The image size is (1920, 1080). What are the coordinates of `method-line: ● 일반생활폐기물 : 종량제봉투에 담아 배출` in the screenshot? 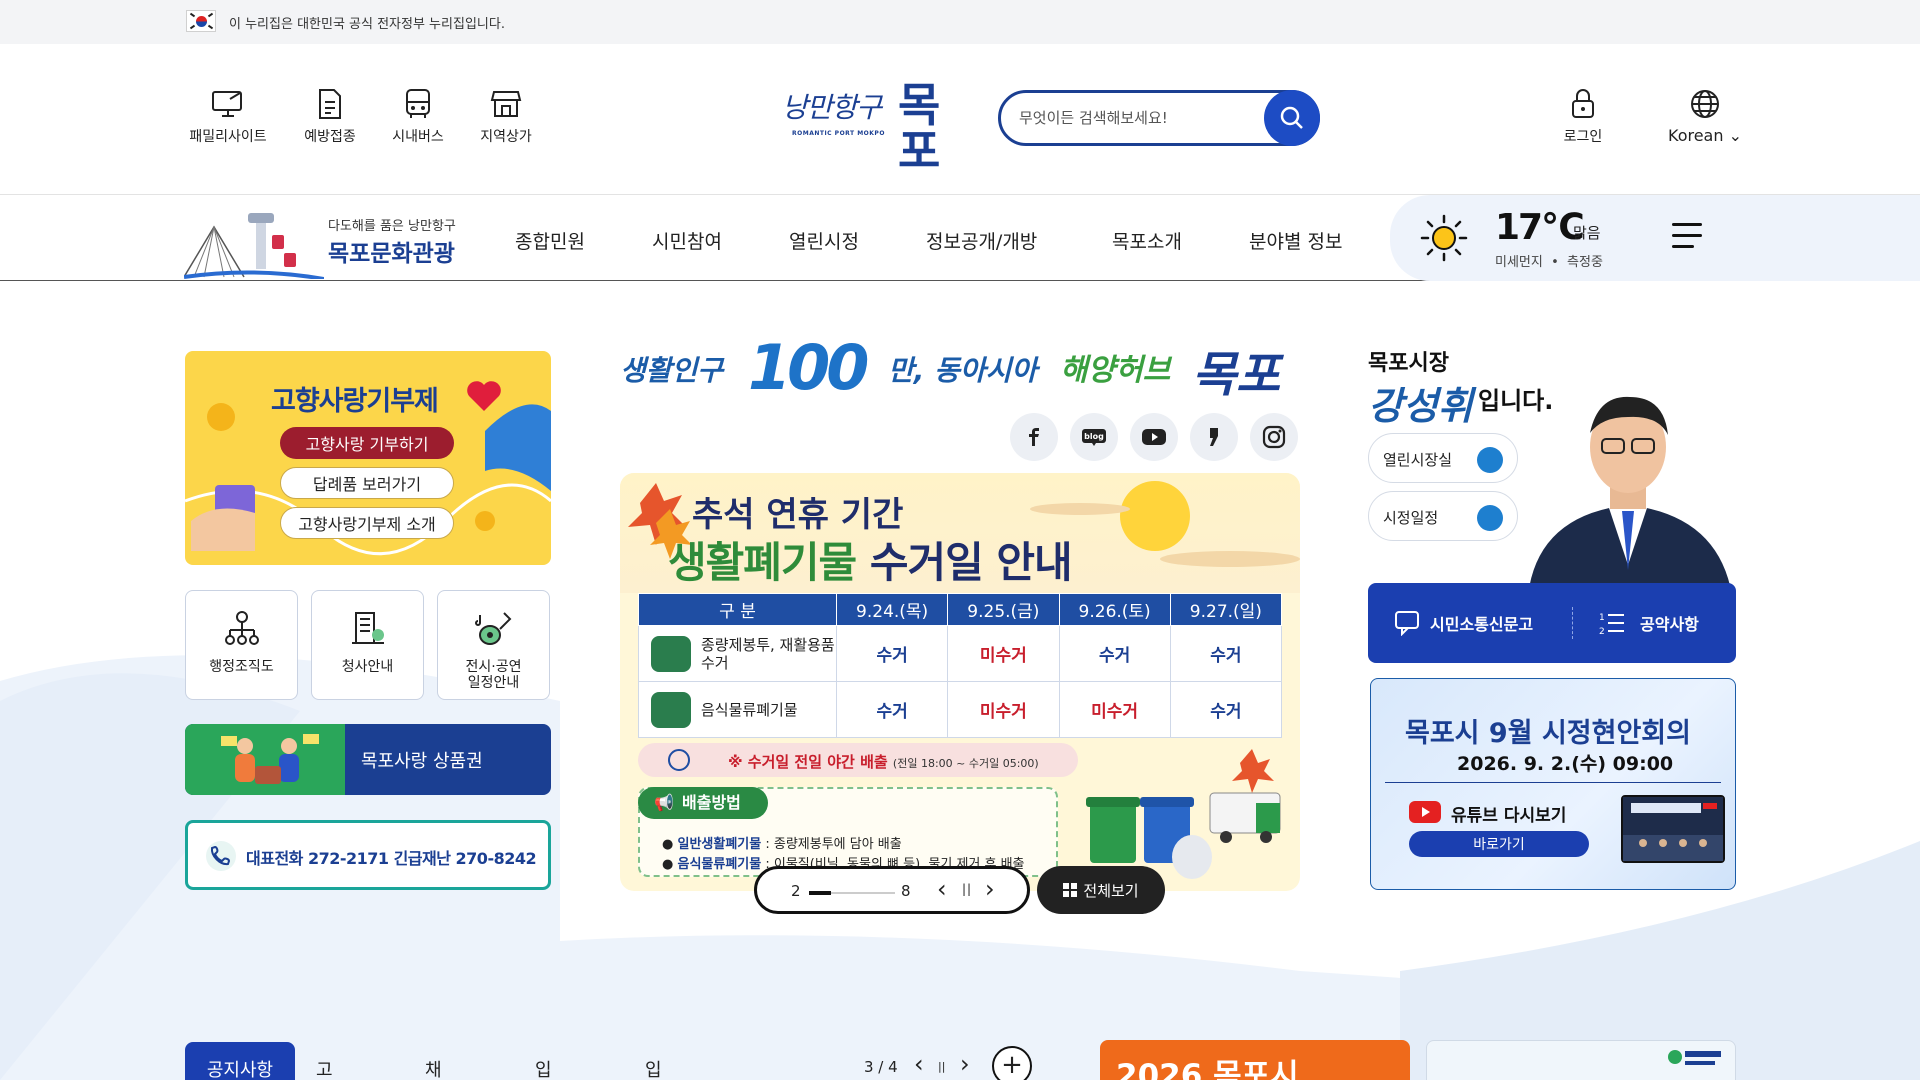 It's located at (782, 844).